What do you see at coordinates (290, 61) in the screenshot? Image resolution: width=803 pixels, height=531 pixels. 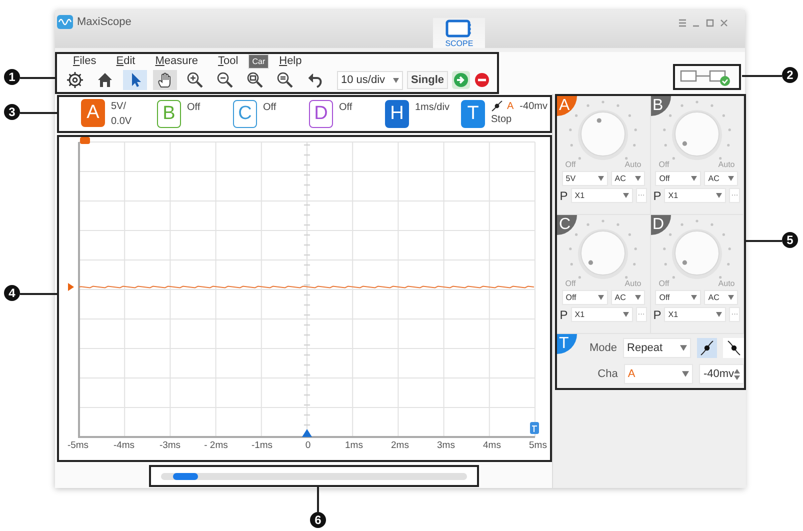 I see `menu-item: Help` at bounding box center [290, 61].